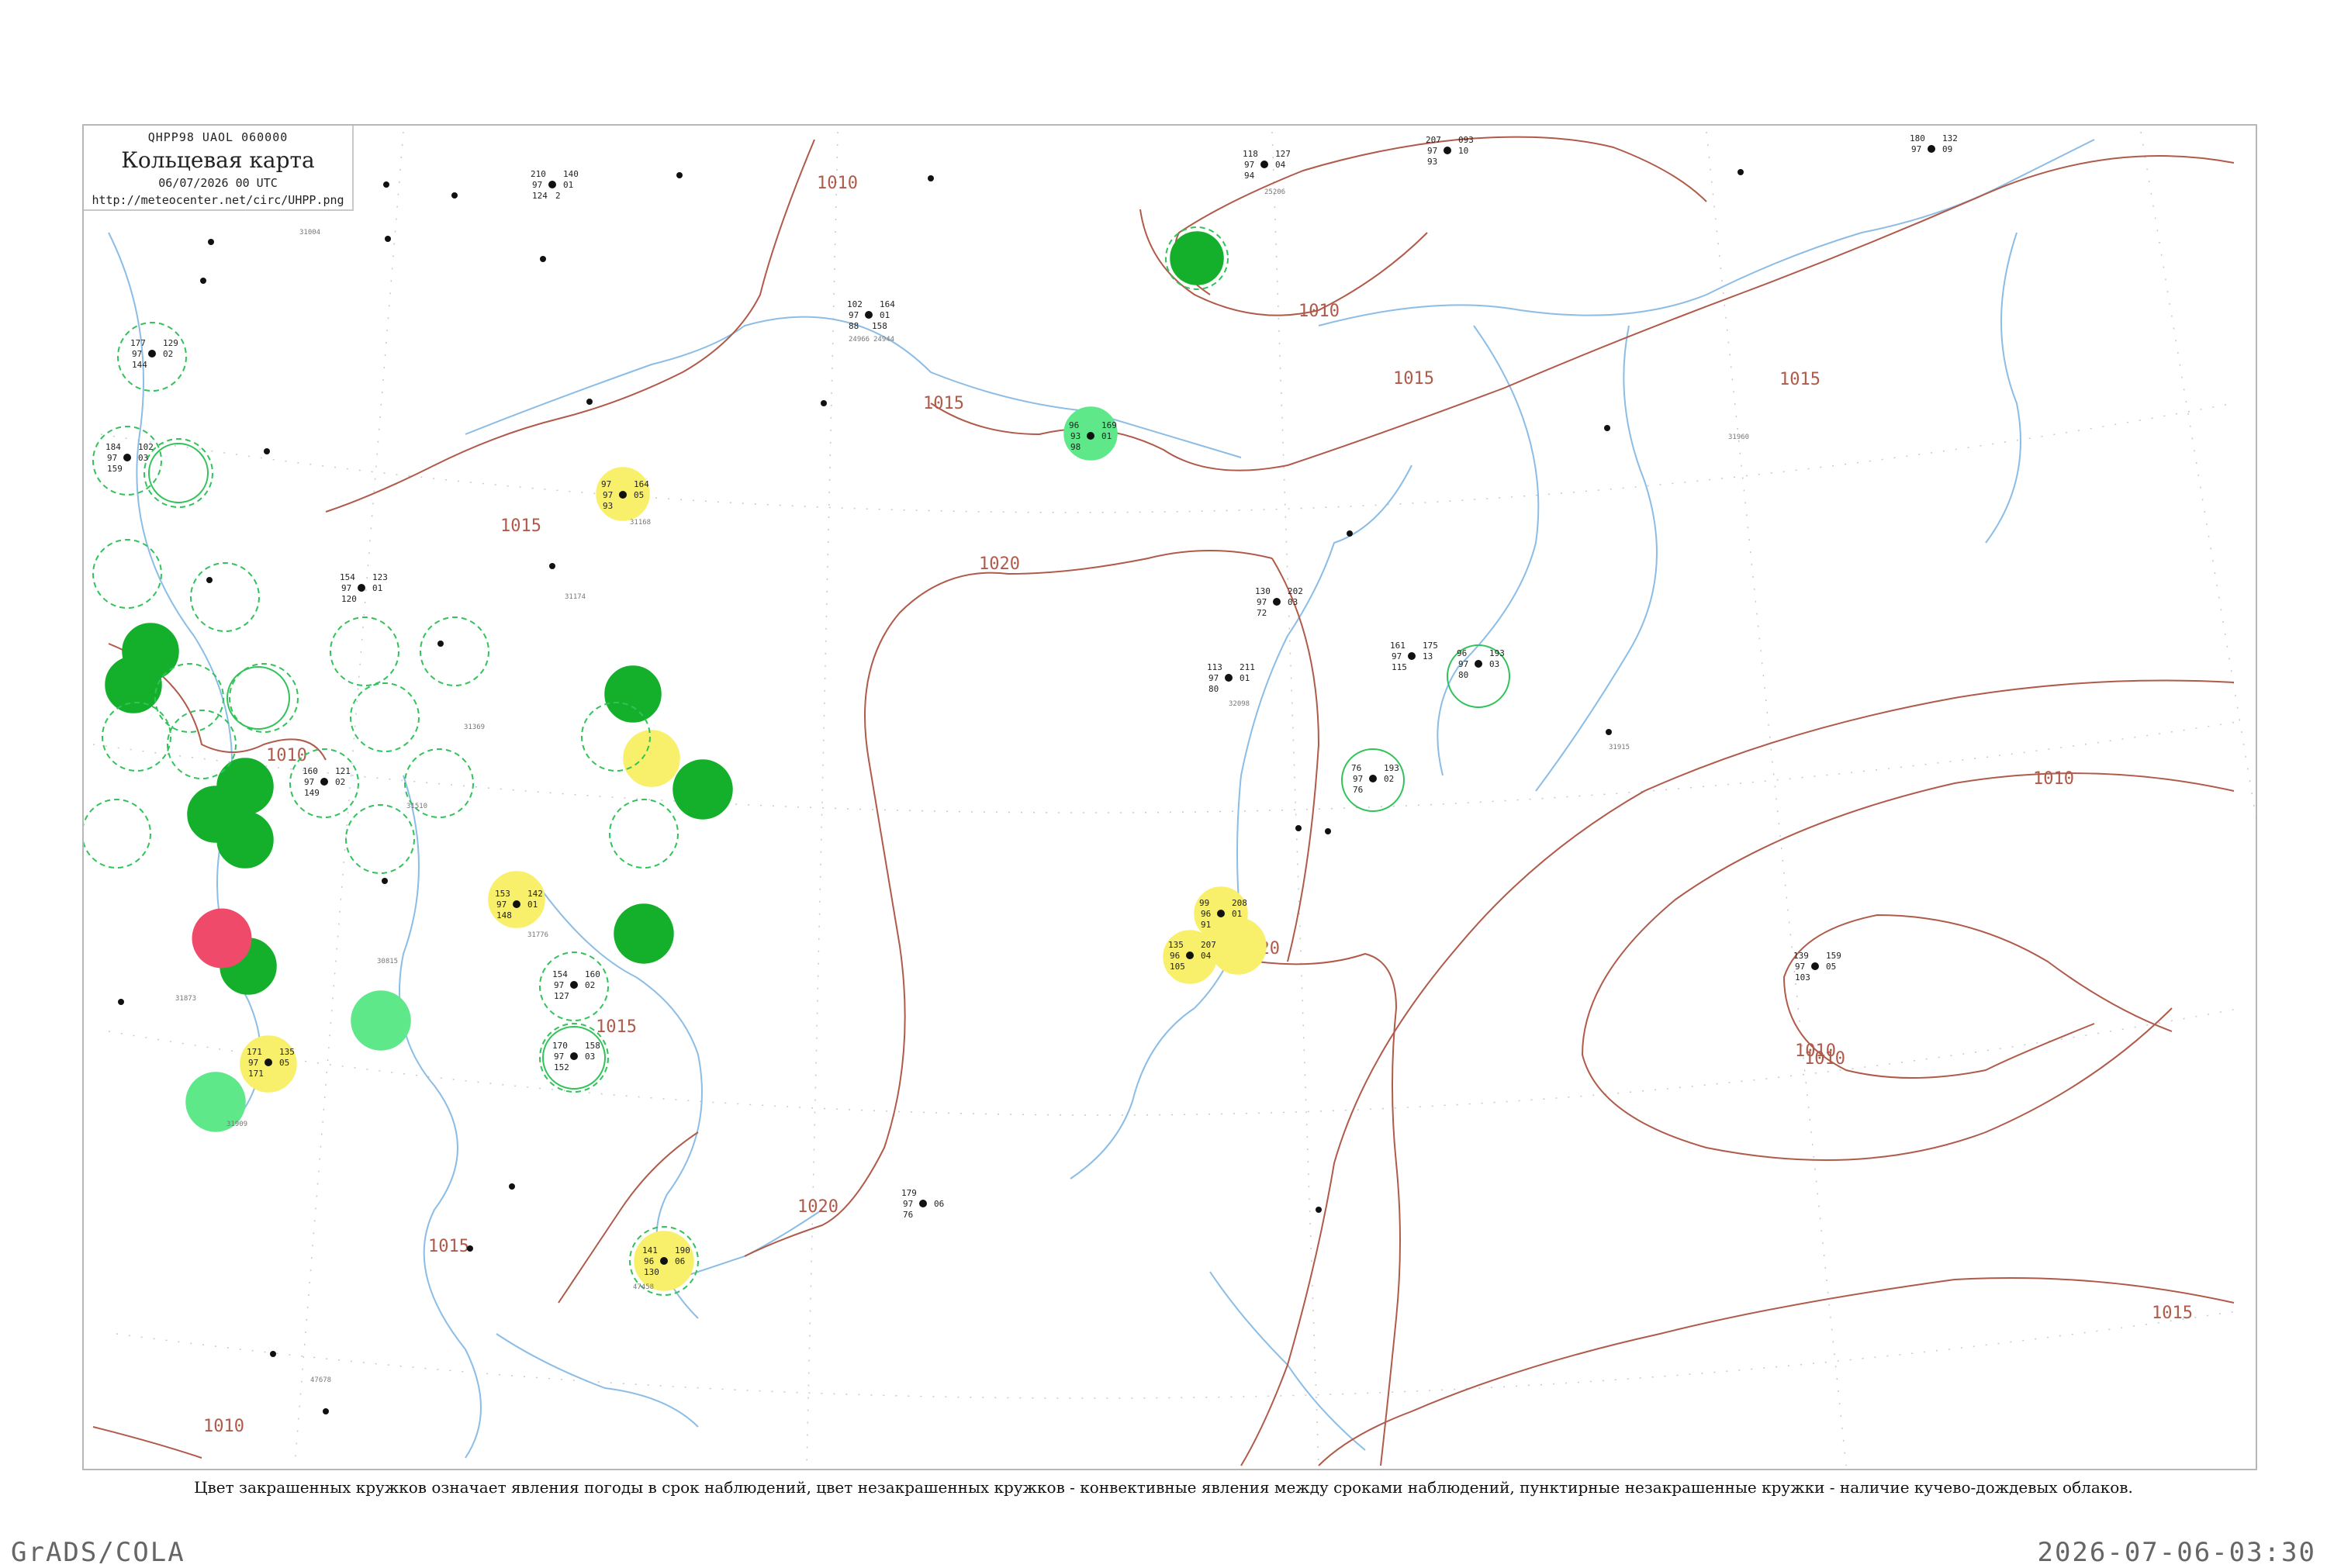 The height and width of the screenshot is (1568, 2327). Describe the element at coordinates (1375, 779) in the screenshot. I see `station-plot: 76 193 97 02 76` at that location.